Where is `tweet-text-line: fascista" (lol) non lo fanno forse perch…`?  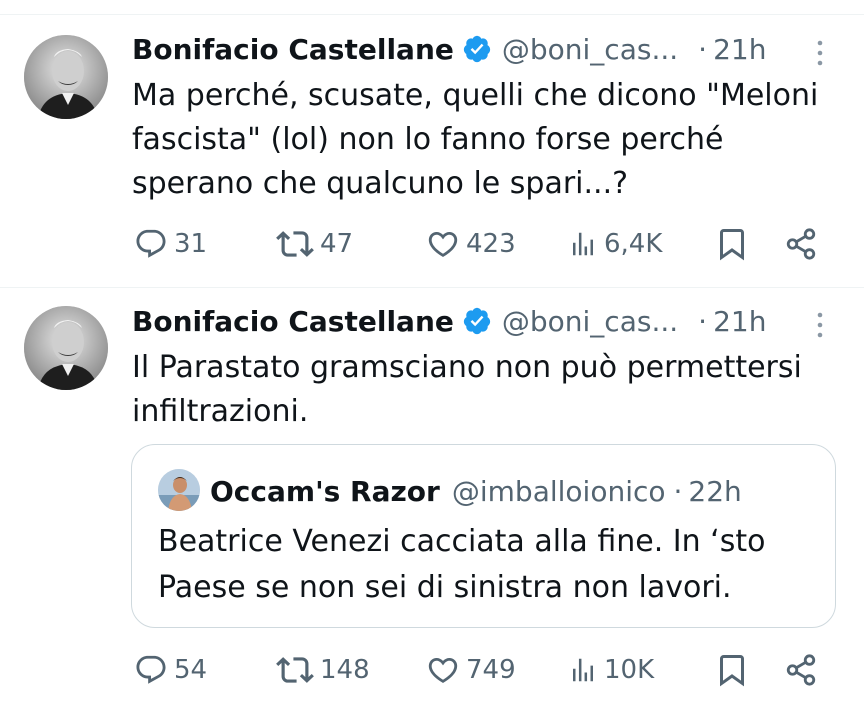 tweet-text-line: fascista" (lol) non lo fanno forse perch… is located at coordinates (428, 139).